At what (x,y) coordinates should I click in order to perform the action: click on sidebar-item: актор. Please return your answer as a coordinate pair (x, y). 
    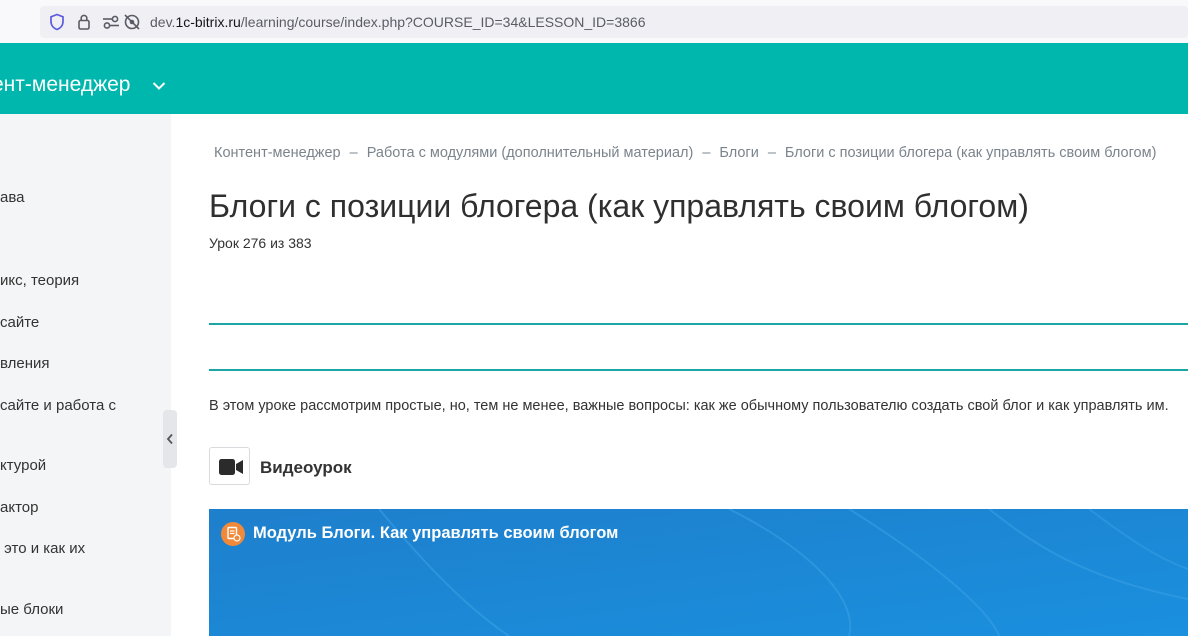
    Looking at the image, I should click on (19, 507).